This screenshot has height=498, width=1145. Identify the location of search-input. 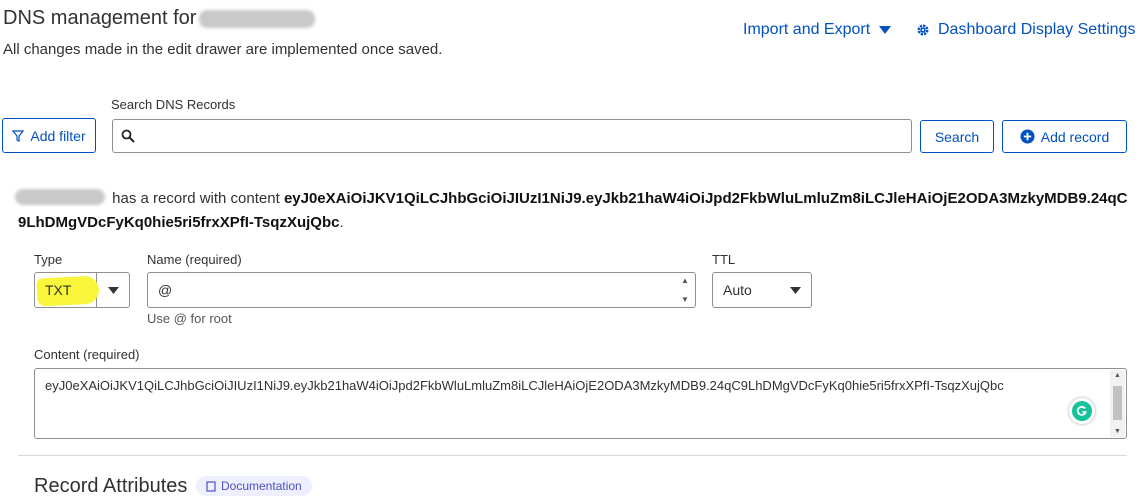
(527, 136).